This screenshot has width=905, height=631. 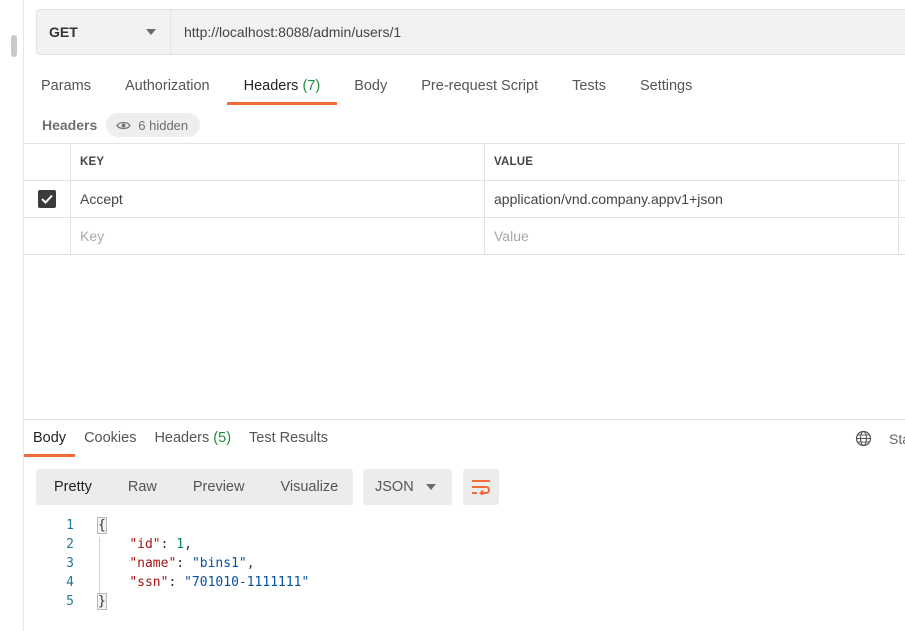 I want to click on open-brace: {, so click(x=102, y=525).